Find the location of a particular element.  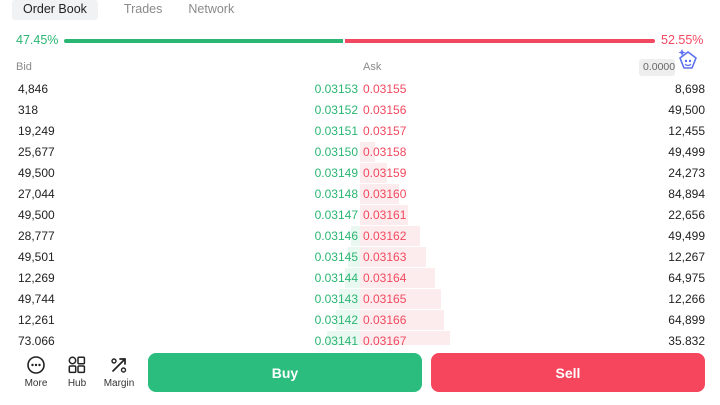

bid-quantity: 25,677 is located at coordinates (36, 152).